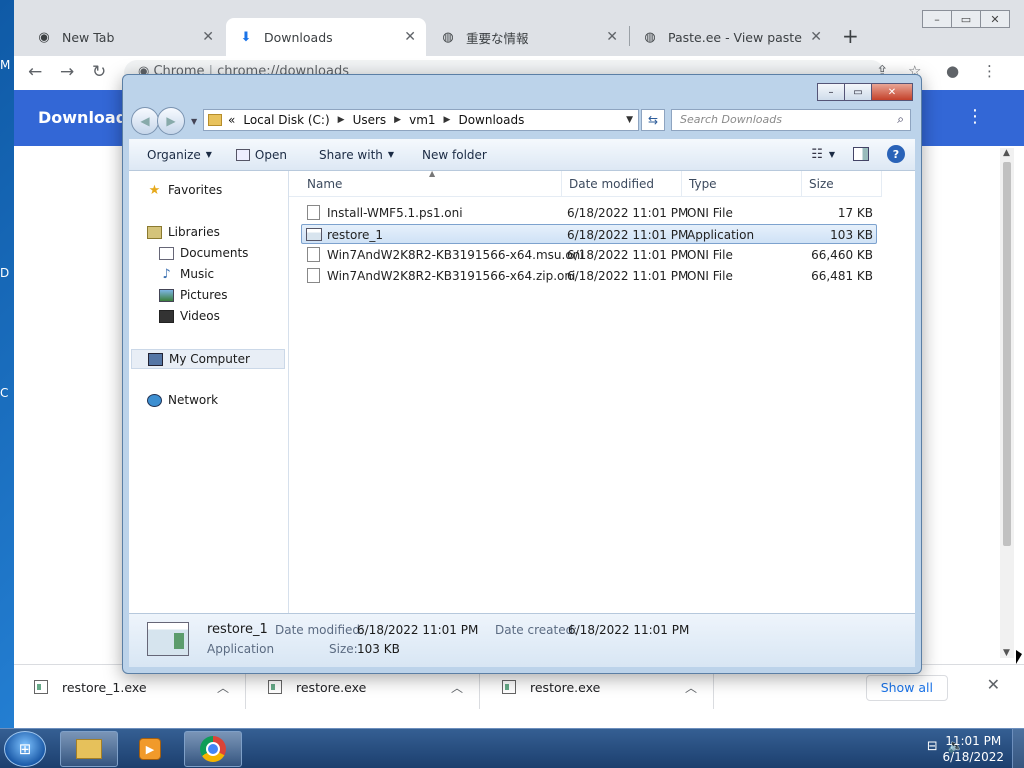  What do you see at coordinates (855, 213) in the screenshot?
I see `file-size: 17 KB` at bounding box center [855, 213].